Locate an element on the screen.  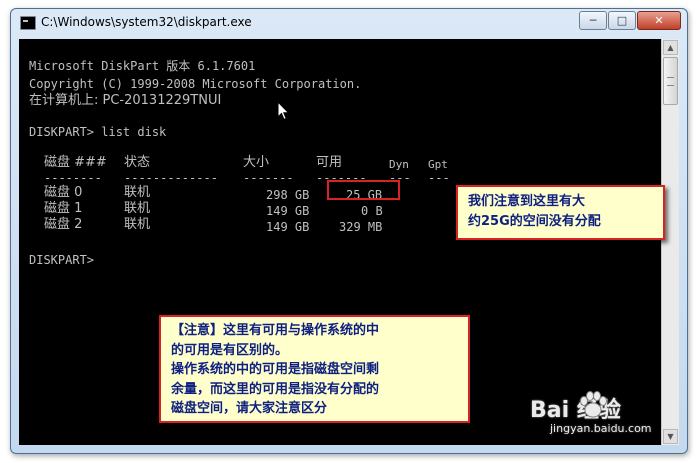
mouse-pointer-icon is located at coordinates (283, 111).